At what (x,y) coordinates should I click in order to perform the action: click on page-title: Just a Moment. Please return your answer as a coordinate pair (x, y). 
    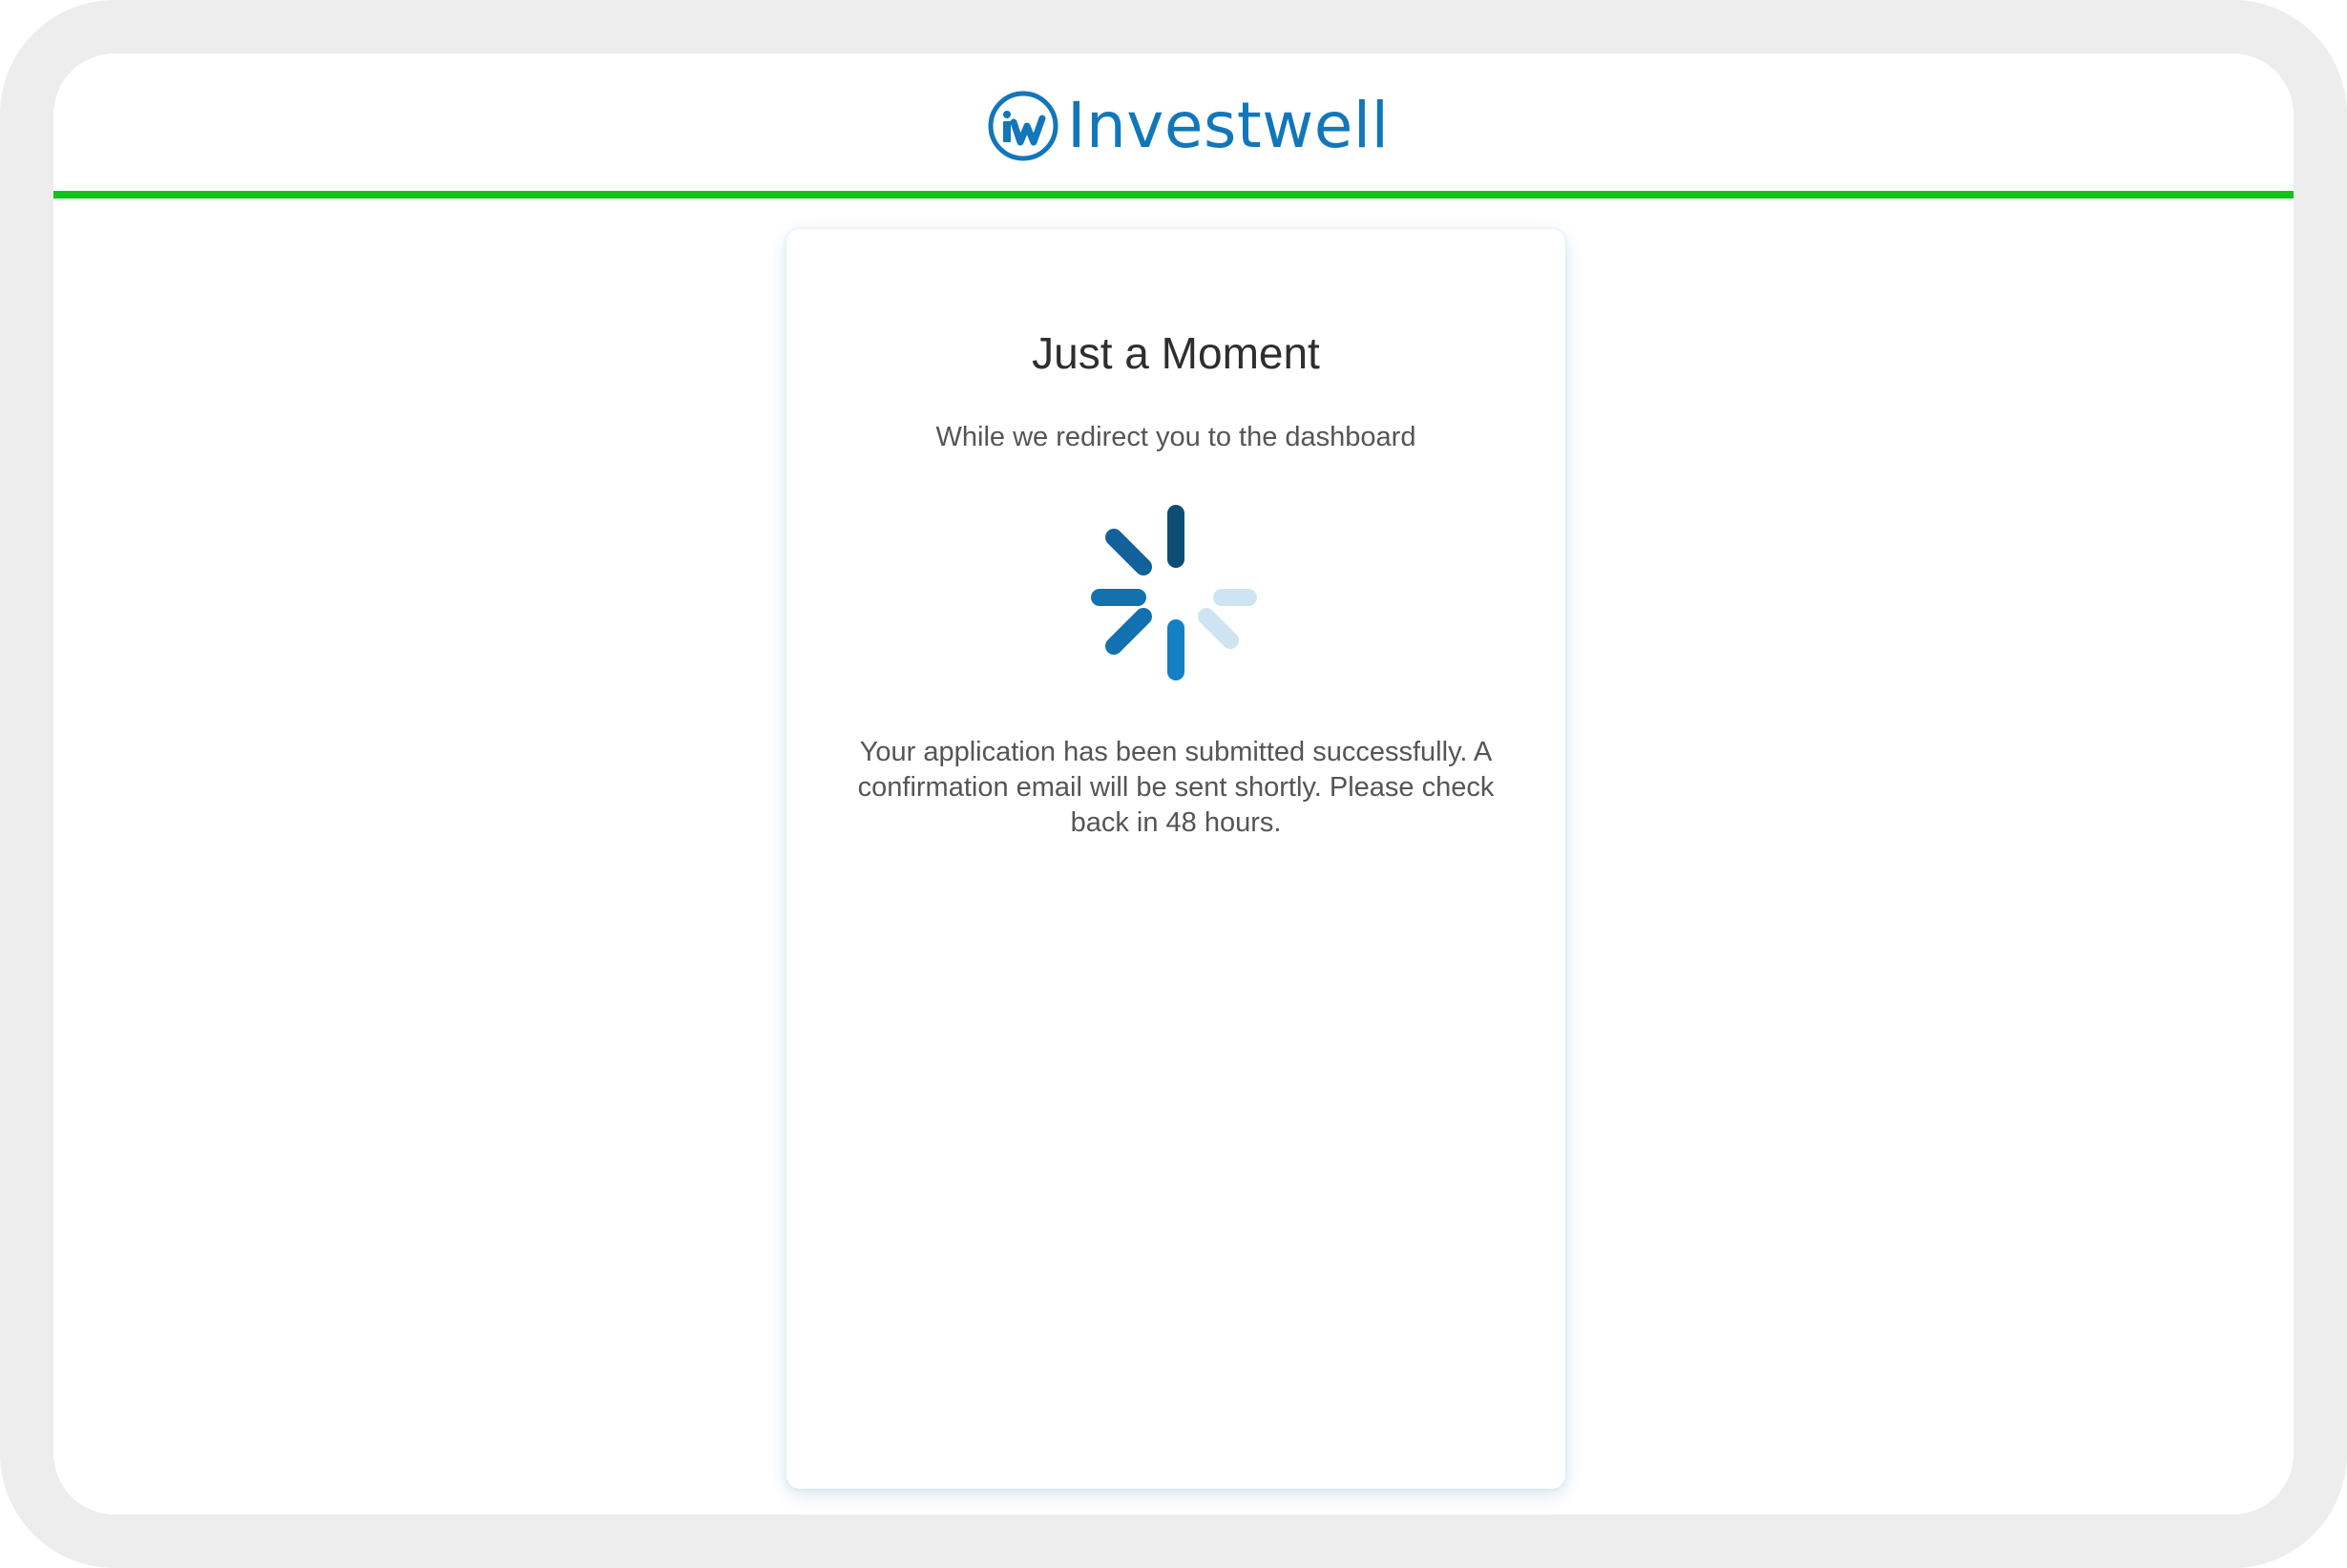
    Looking at the image, I should click on (1176, 353).